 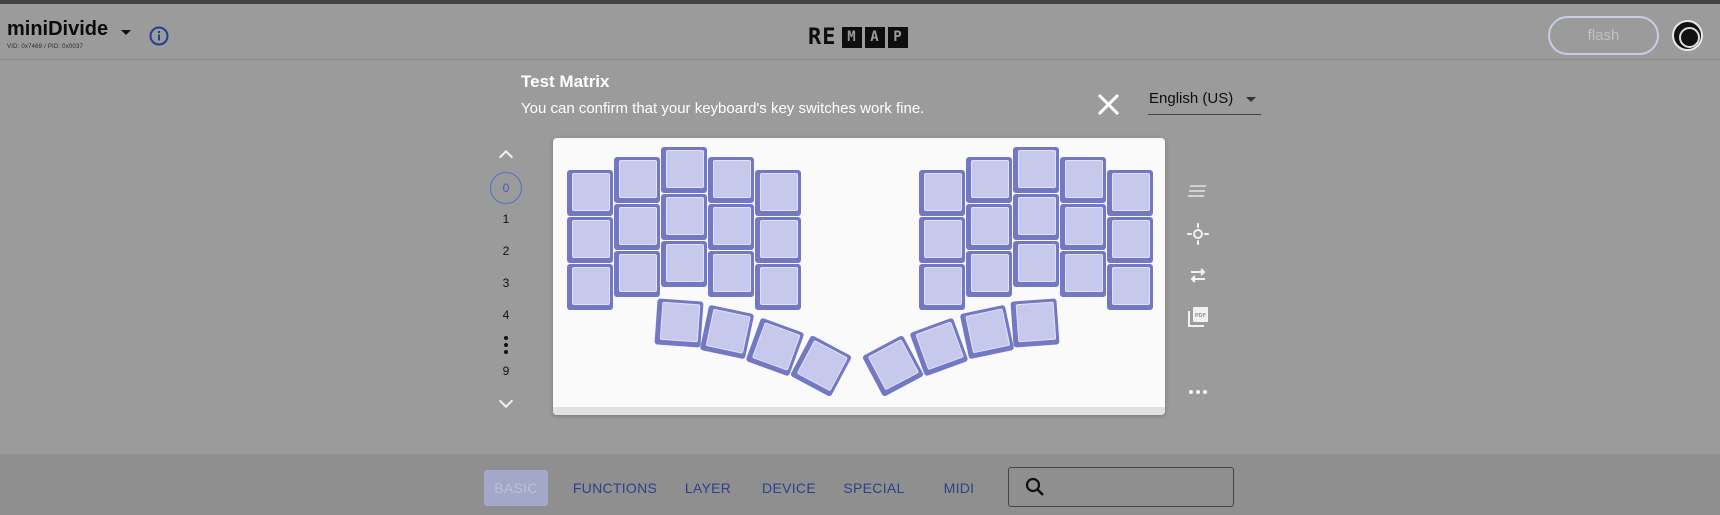 What do you see at coordinates (1108, 104) in the screenshot?
I see `close-icon` at bounding box center [1108, 104].